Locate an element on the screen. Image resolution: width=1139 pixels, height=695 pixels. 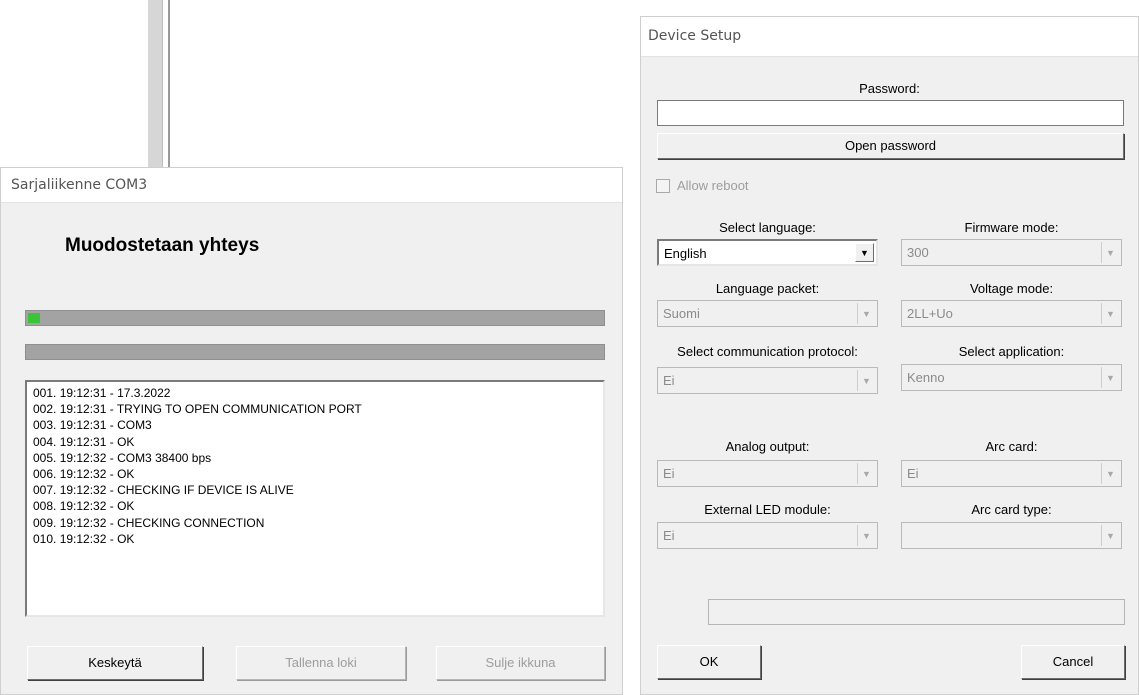
ok-button: OK is located at coordinates (709, 662).